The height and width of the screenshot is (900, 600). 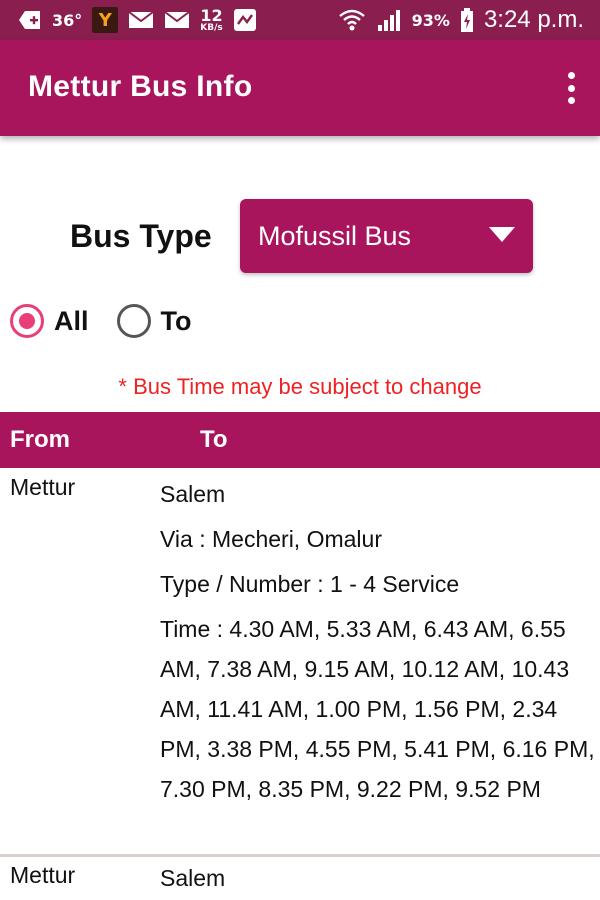 What do you see at coordinates (27, 321) in the screenshot?
I see `radio-checked-icon` at bounding box center [27, 321].